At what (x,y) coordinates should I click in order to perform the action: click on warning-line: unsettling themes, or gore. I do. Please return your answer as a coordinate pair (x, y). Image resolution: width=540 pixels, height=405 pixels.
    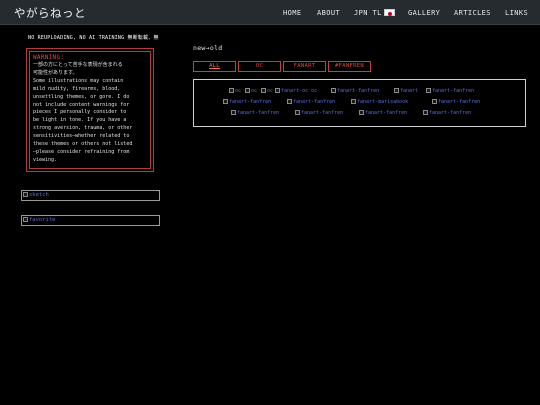
    Looking at the image, I should click on (81, 96).